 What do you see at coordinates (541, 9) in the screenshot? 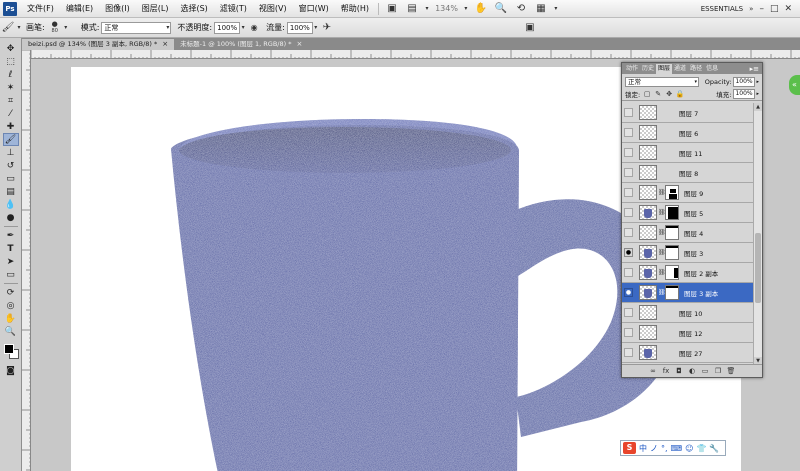
I see `screen-mode-icon: ▦` at bounding box center [541, 9].